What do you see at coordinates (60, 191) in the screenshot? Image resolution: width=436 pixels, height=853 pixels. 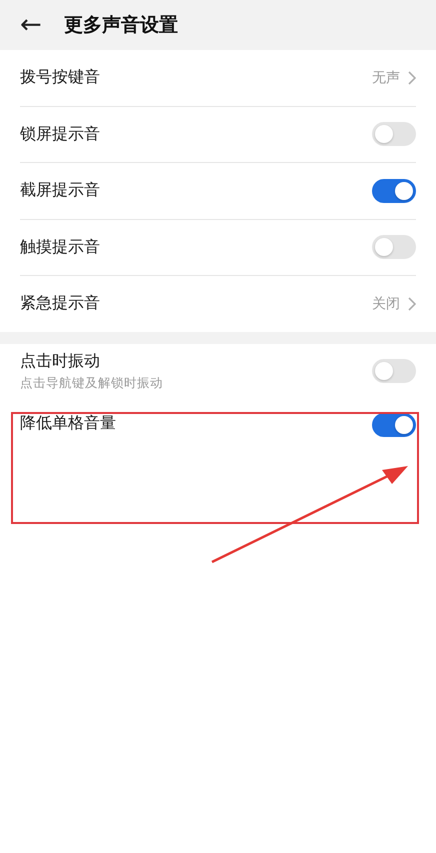 I see `setting-label: 截屏提示音` at bounding box center [60, 191].